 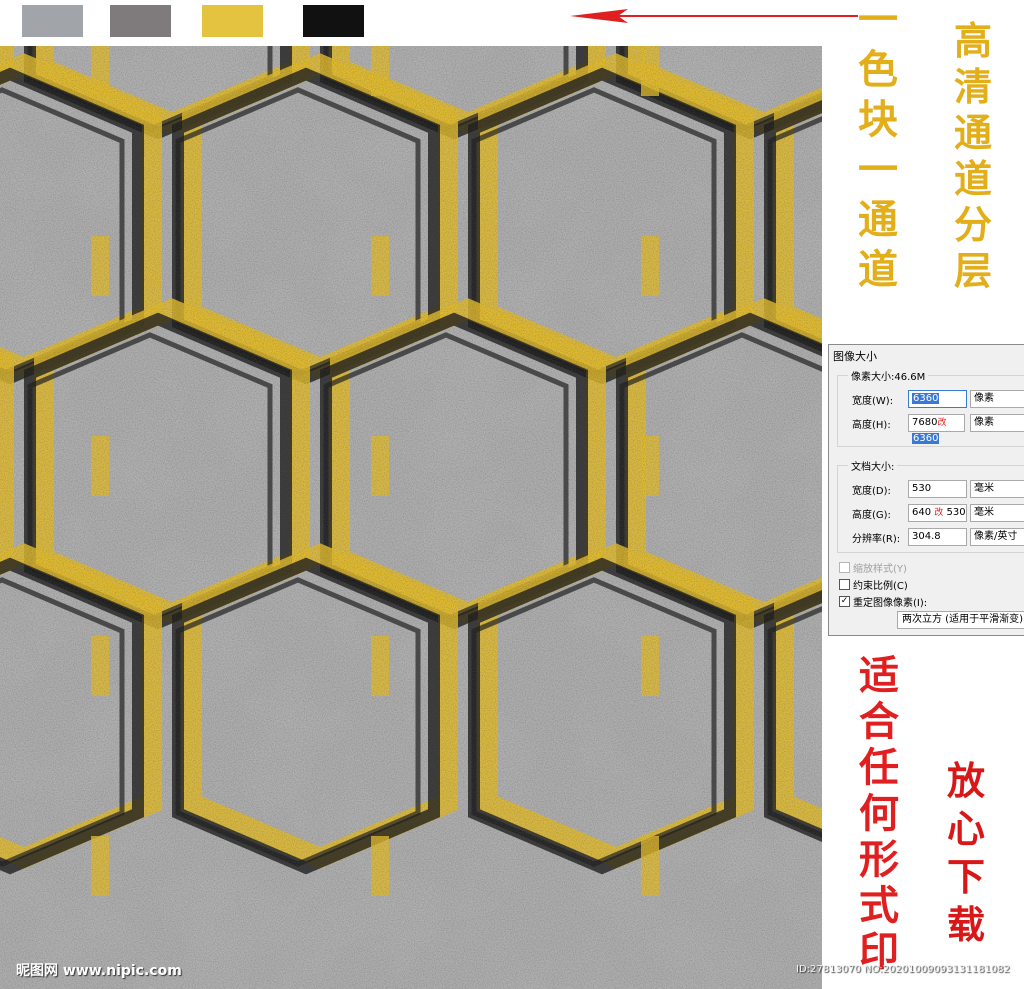 I want to click on arrow-left-icon, so click(x=714, y=16).